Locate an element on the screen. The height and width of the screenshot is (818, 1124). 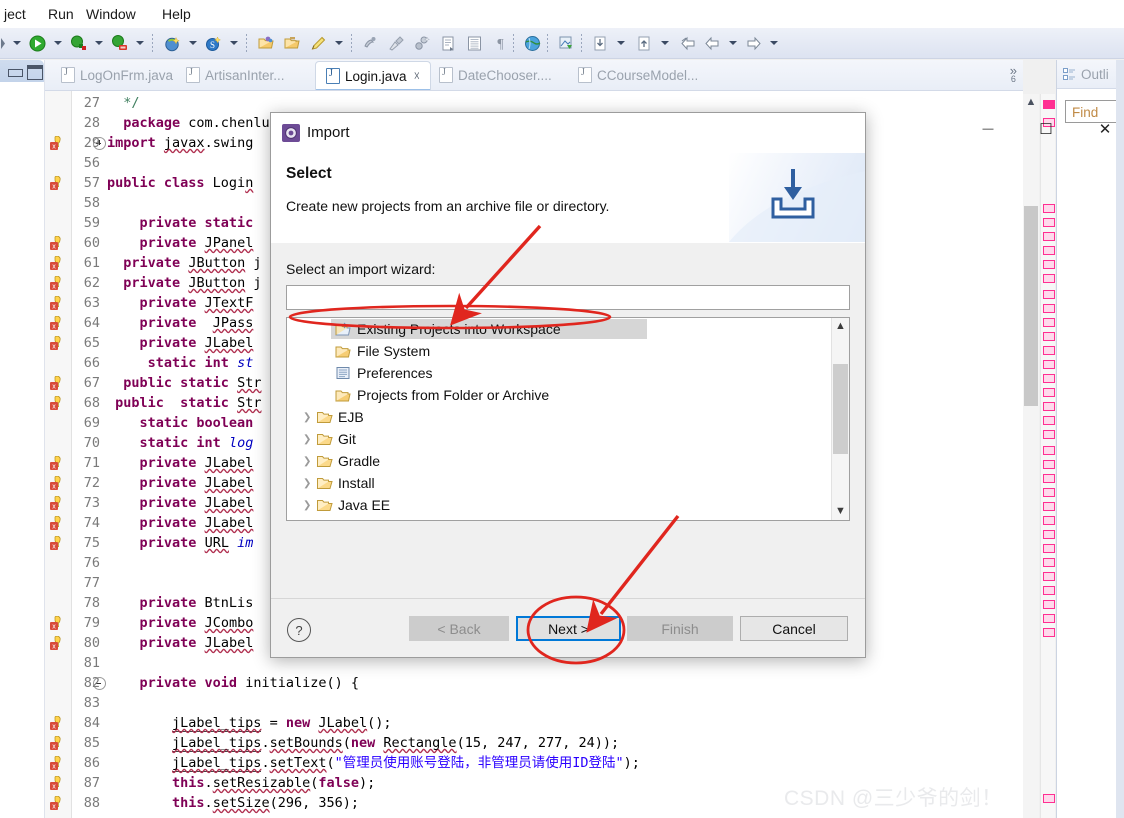
tree-item-projectsfromfolderorarchive: Projects from Folder or Archive is located at coordinates (559, 395).